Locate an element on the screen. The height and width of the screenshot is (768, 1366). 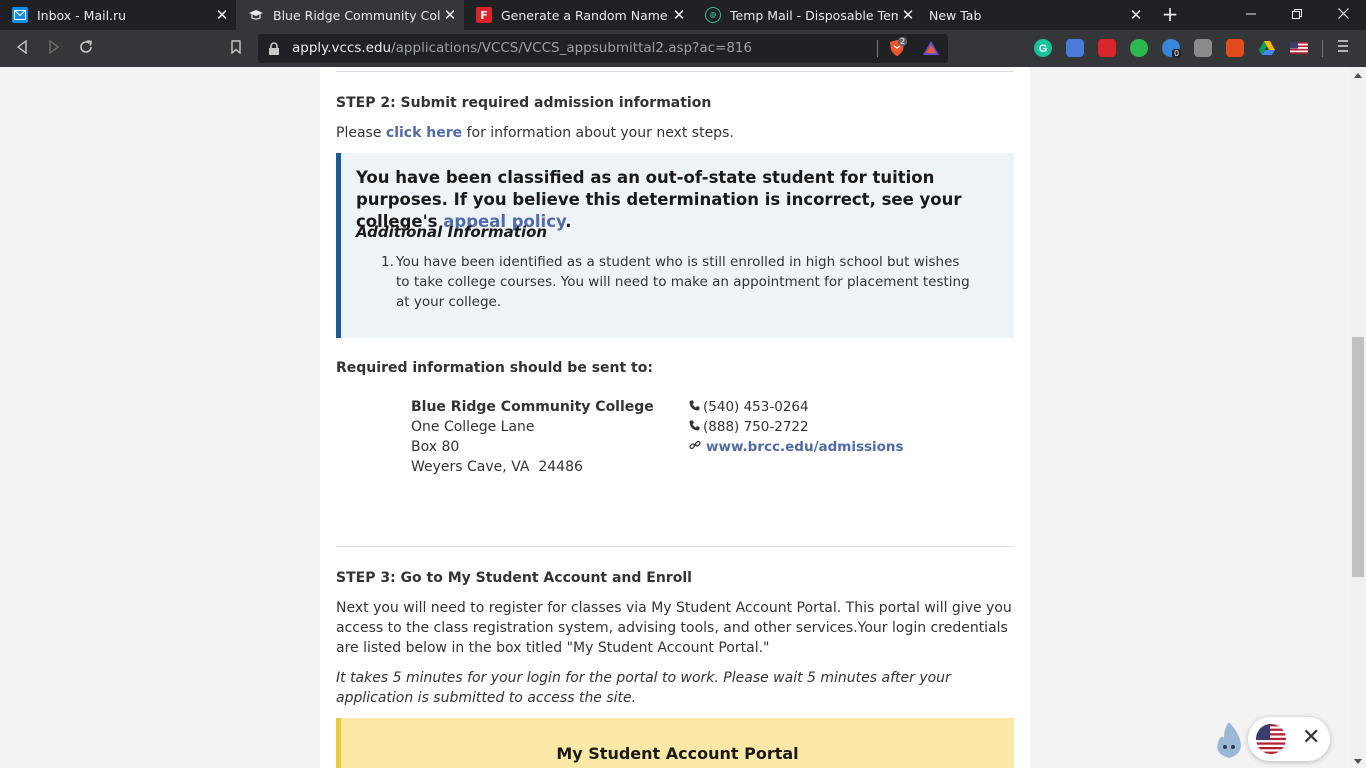
intro-pre: Please is located at coordinates (361, 133).